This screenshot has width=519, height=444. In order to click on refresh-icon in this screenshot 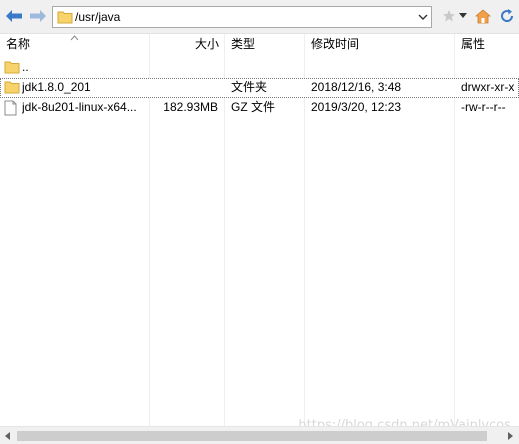, I will do `click(507, 16)`.